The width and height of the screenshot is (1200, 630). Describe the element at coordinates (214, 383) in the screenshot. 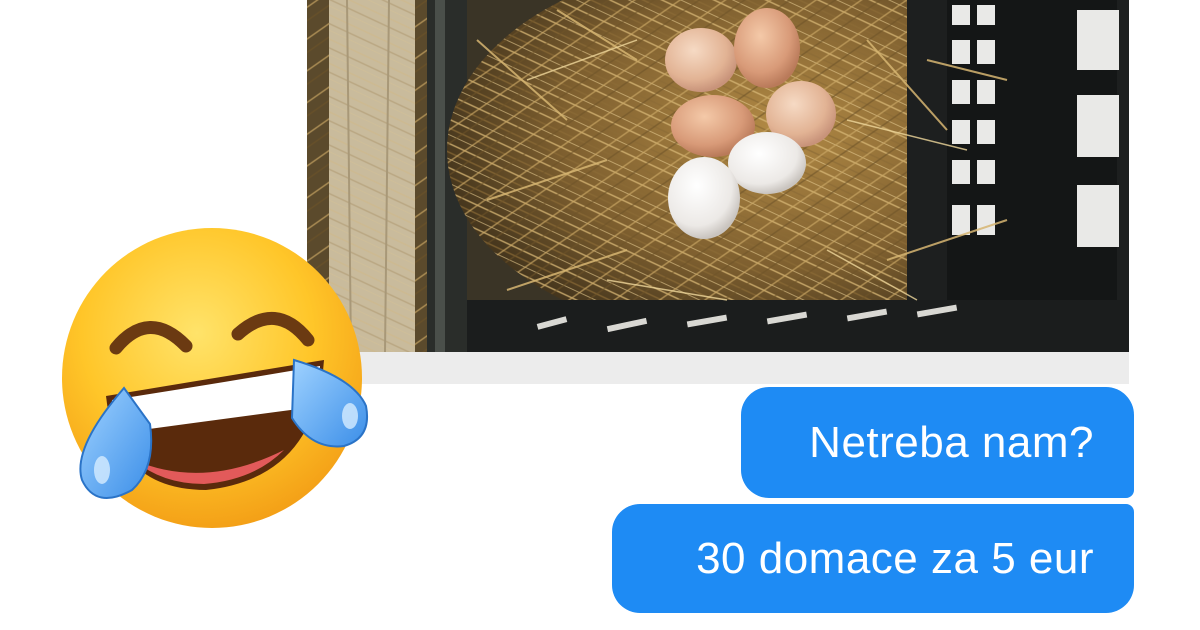

I see `face-with-tears-of-joy-icon` at that location.